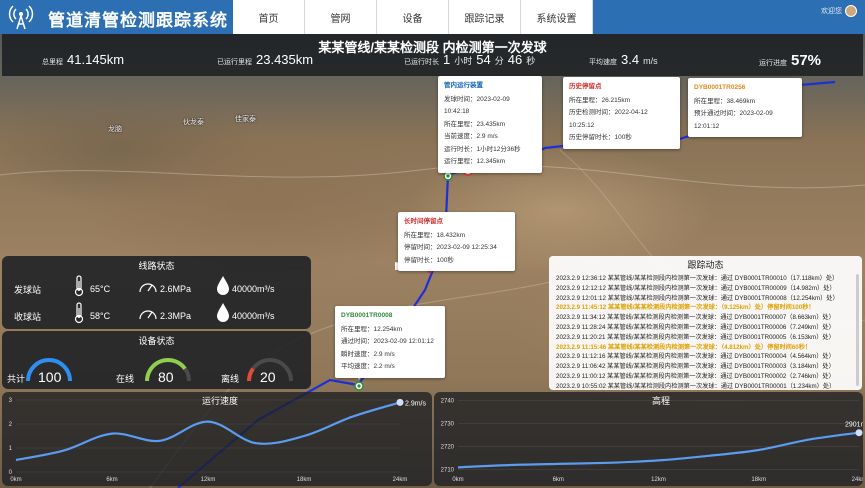 The height and width of the screenshot is (488, 865). What do you see at coordinates (471, 136) in the screenshot?
I see `popup-line: 当前速度：2.9 m/s` at bounding box center [471, 136].